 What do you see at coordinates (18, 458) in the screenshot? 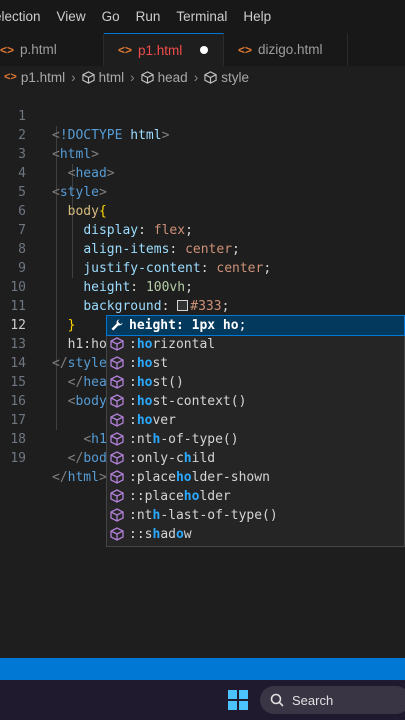
I see `line-number: 19` at bounding box center [18, 458].